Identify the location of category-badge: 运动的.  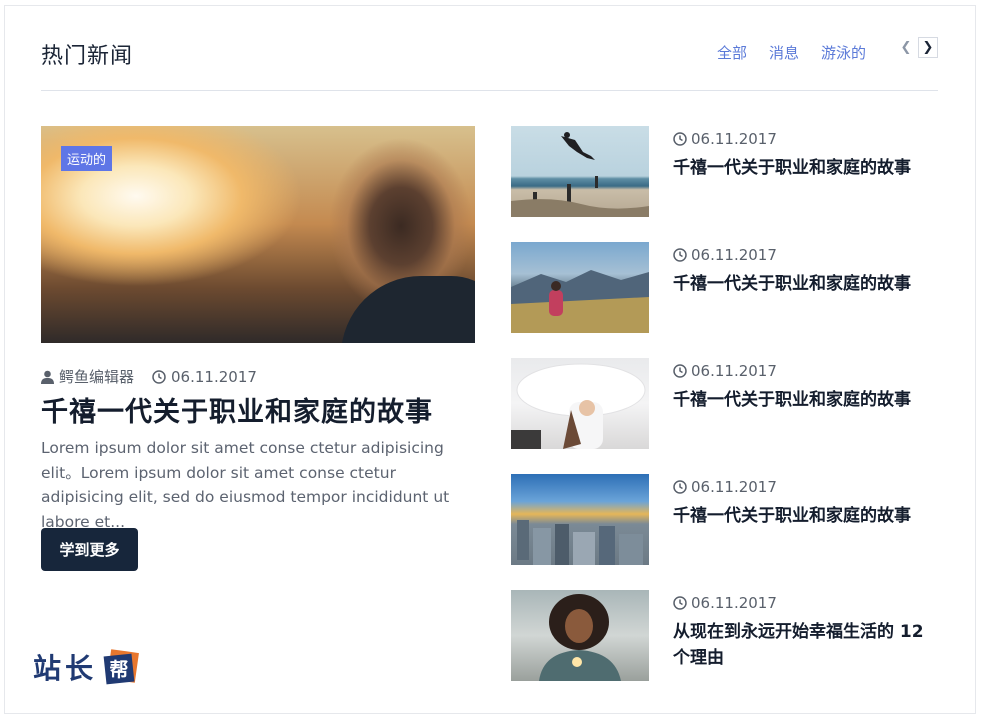
(87, 158).